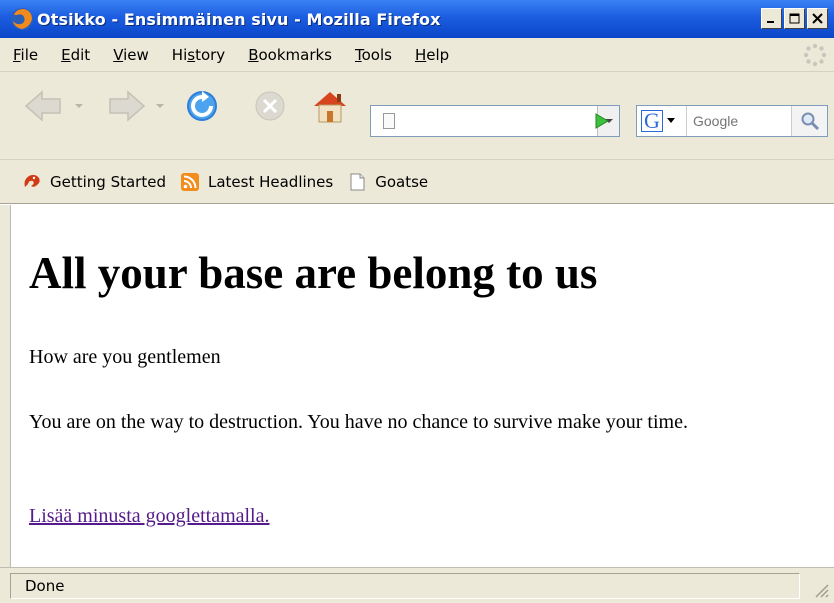 This screenshot has height=603, width=834. Describe the element at coordinates (290, 55) in the screenshot. I see `menu-bookmarks: Bookmarks` at that location.